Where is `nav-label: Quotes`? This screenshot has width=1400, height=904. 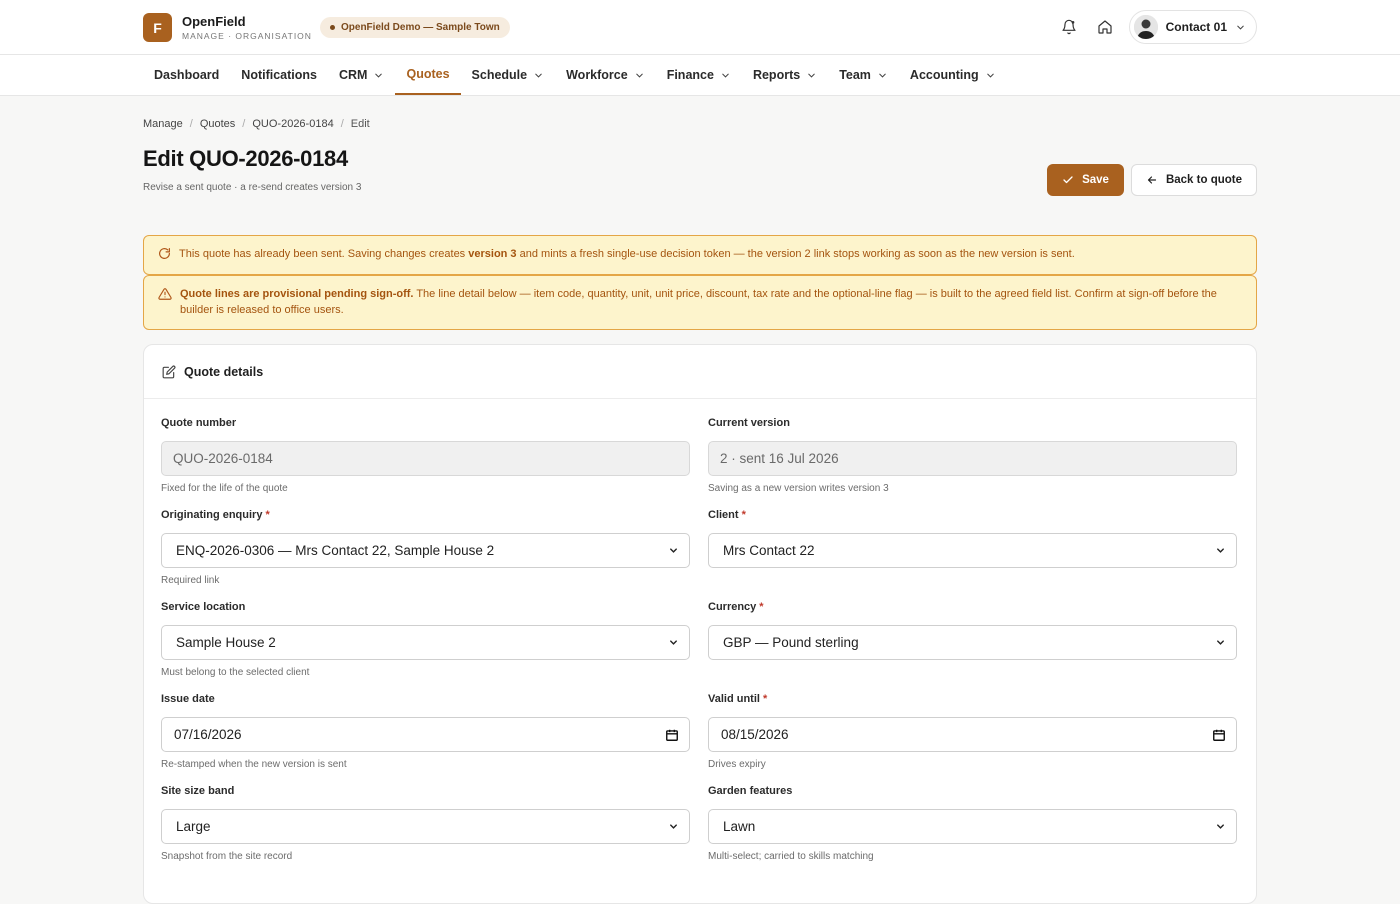 nav-label: Quotes is located at coordinates (428, 74).